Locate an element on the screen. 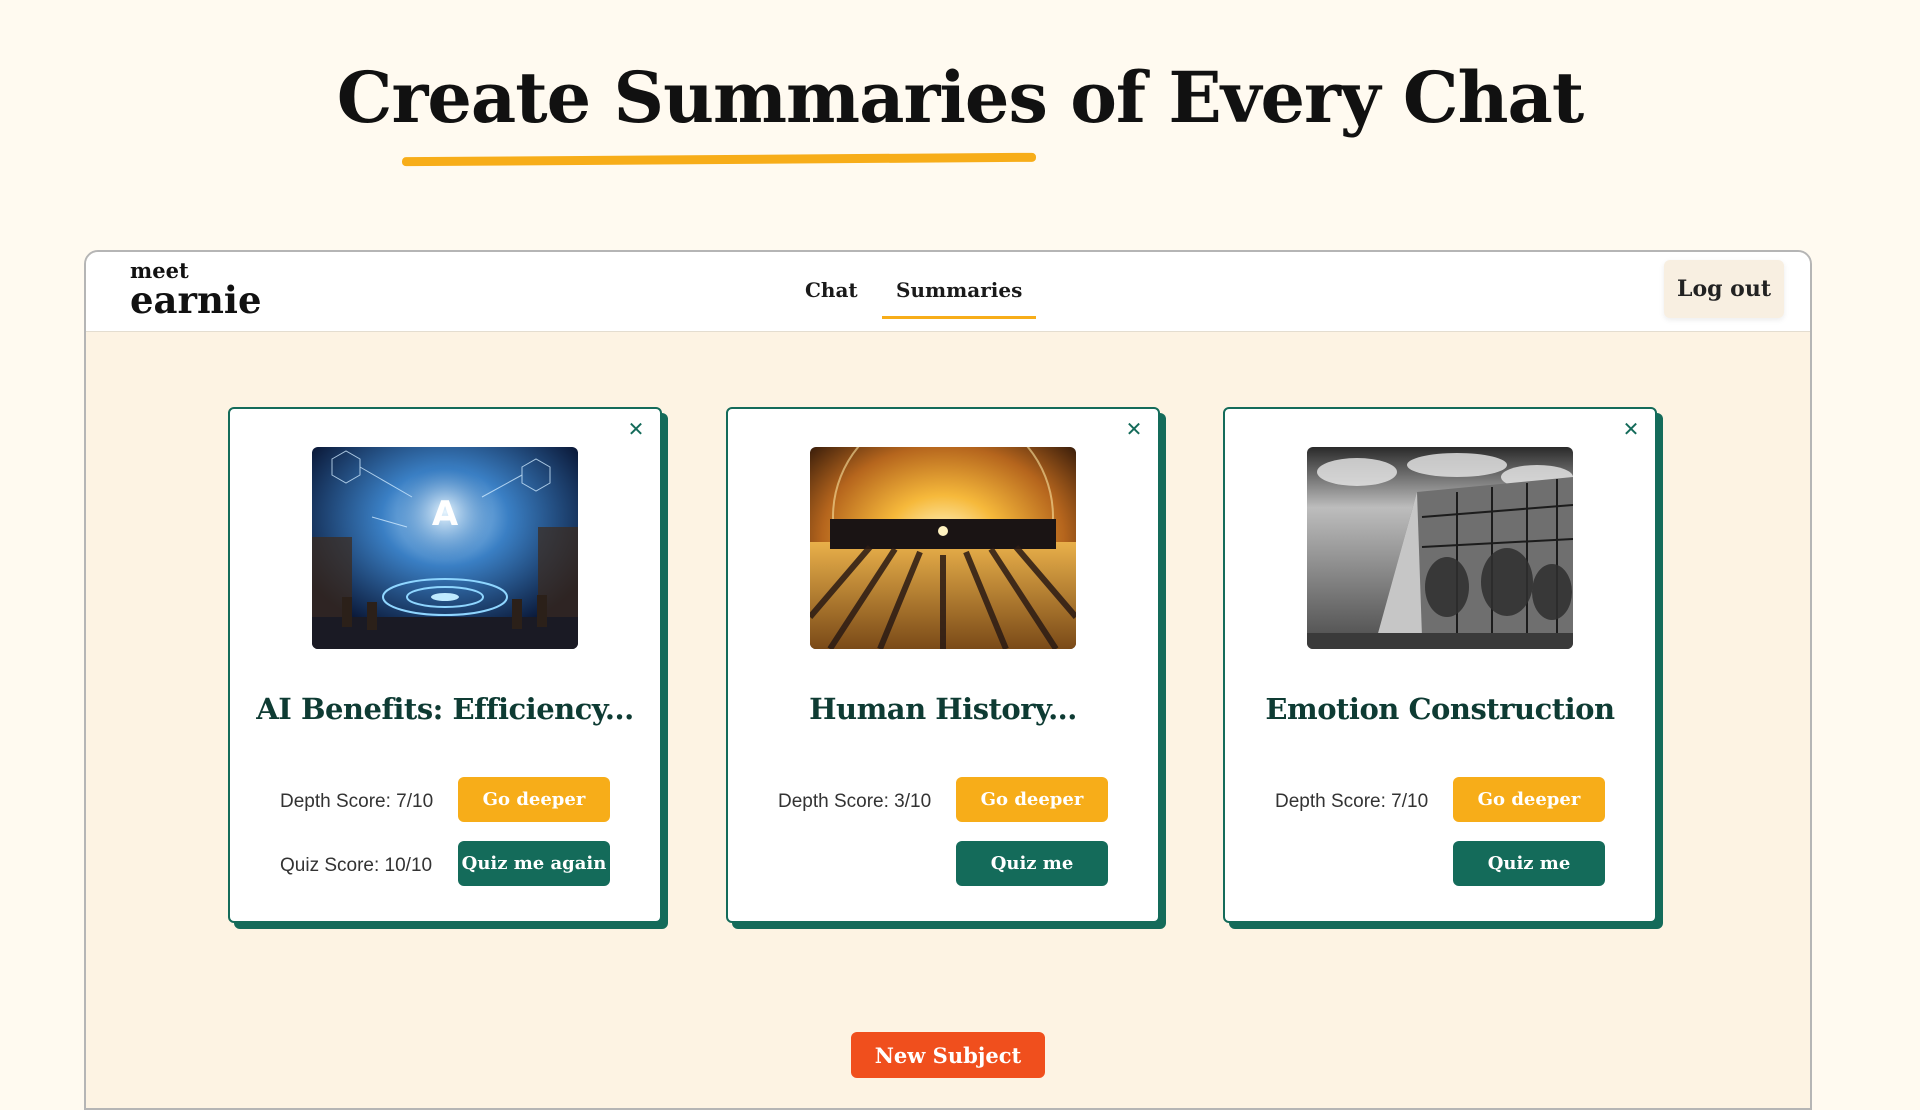 The width and height of the screenshot is (1920, 1110). hero-section: Create Summaries of Every Chat is located at coordinates (960, 97).